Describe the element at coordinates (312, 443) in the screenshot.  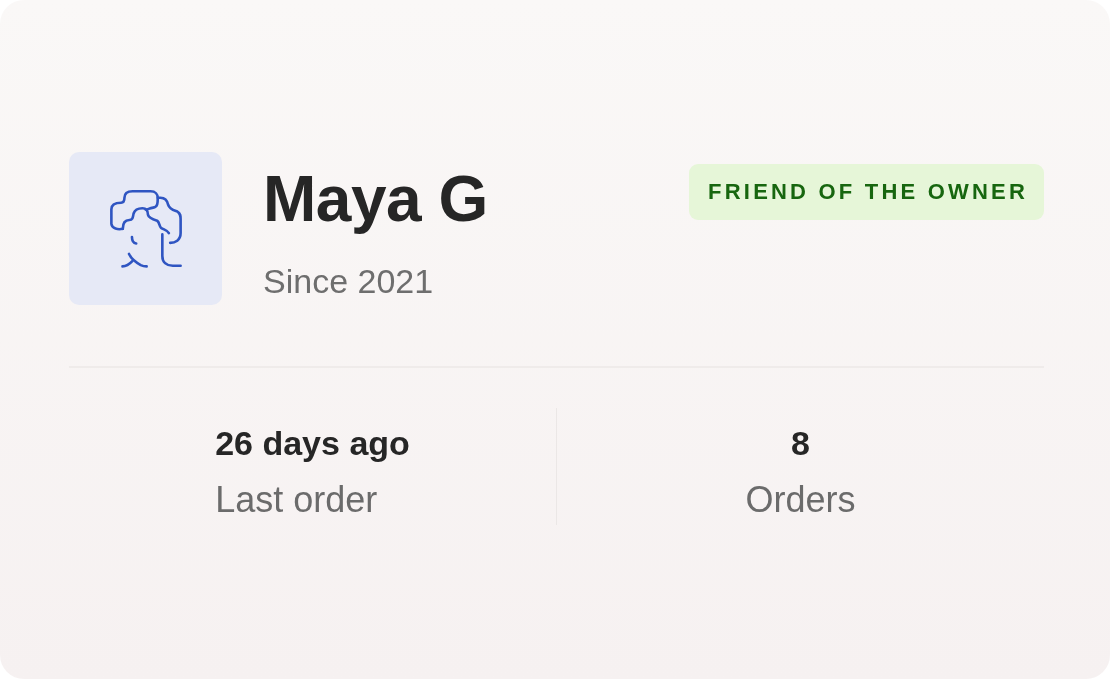
I see `stat-value: 26 days ago` at that location.